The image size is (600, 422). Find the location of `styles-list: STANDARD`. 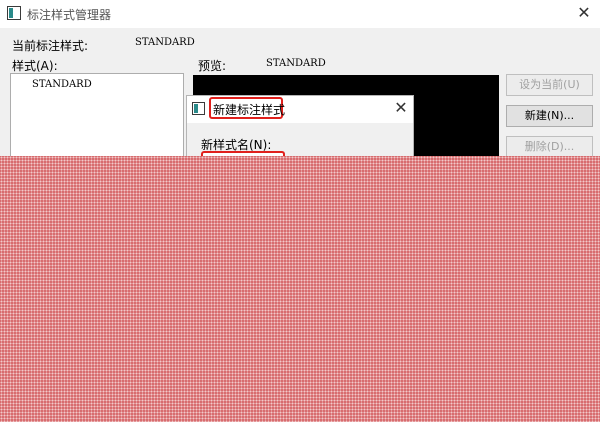

styles-list: STANDARD is located at coordinates (97, 118).